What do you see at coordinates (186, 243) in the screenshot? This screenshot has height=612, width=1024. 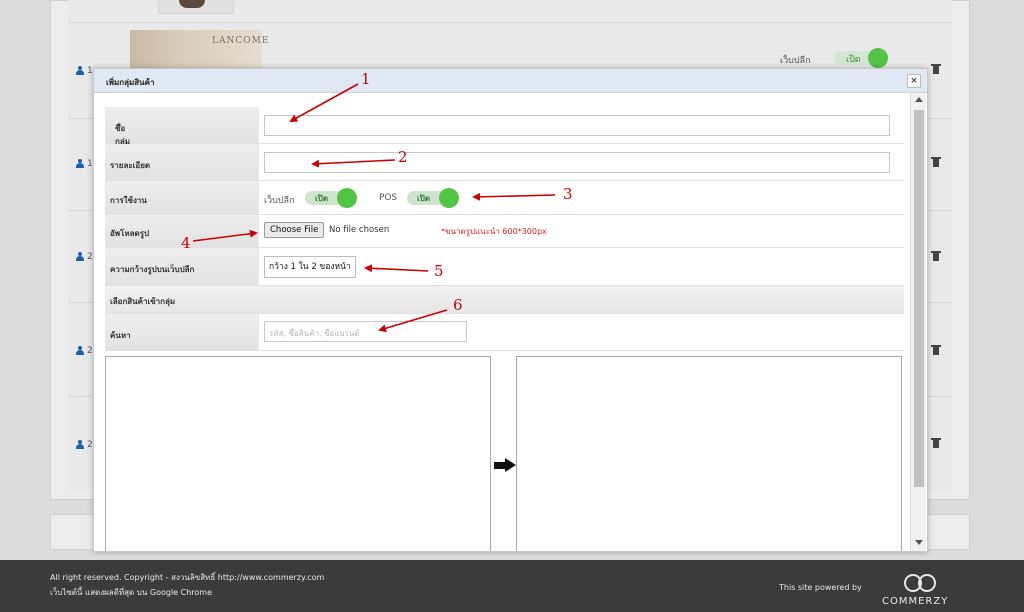 I see `annotation-4: 4` at bounding box center [186, 243].